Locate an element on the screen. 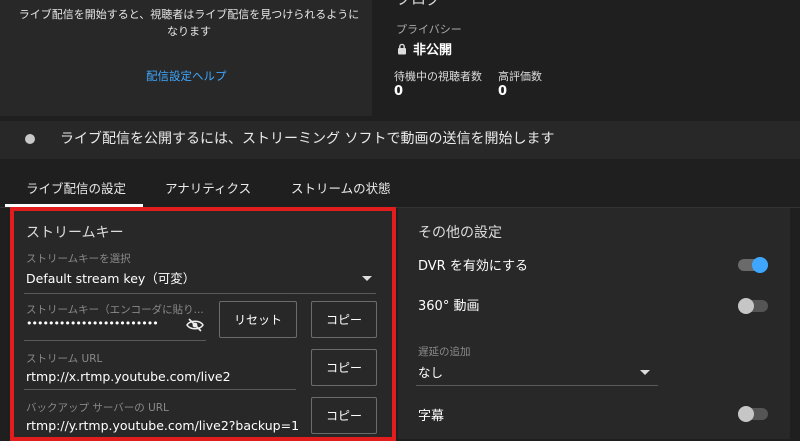 This screenshot has width=800, height=441. likes-label: 高評価数 is located at coordinates (520, 76).